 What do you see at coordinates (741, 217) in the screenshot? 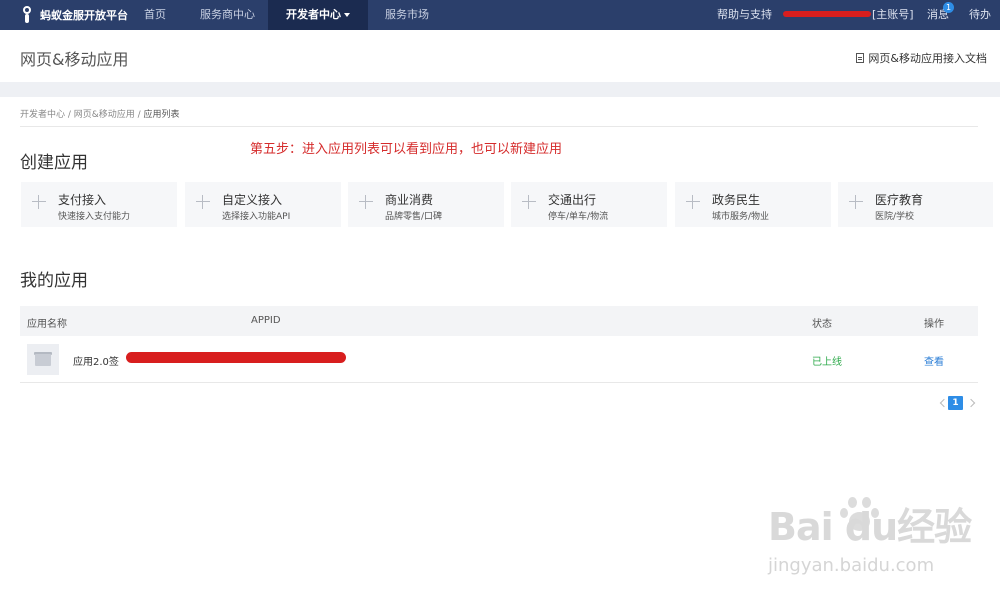
I see `card-desc: 城市服务/物业` at bounding box center [741, 217].